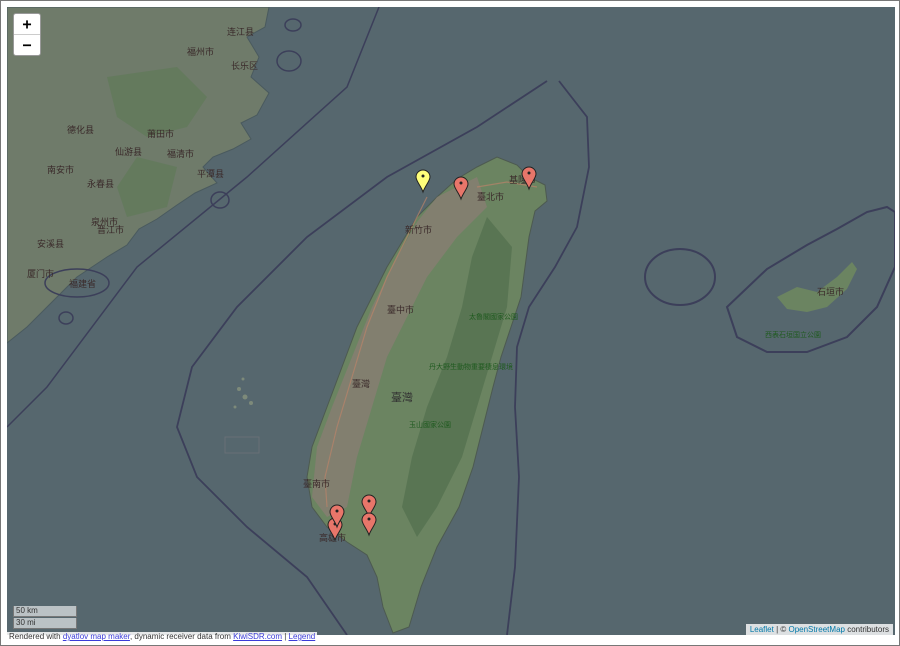 The image size is (900, 646). Describe the element at coordinates (243, 393) in the screenshot. I see `penghu-islands` at that location.